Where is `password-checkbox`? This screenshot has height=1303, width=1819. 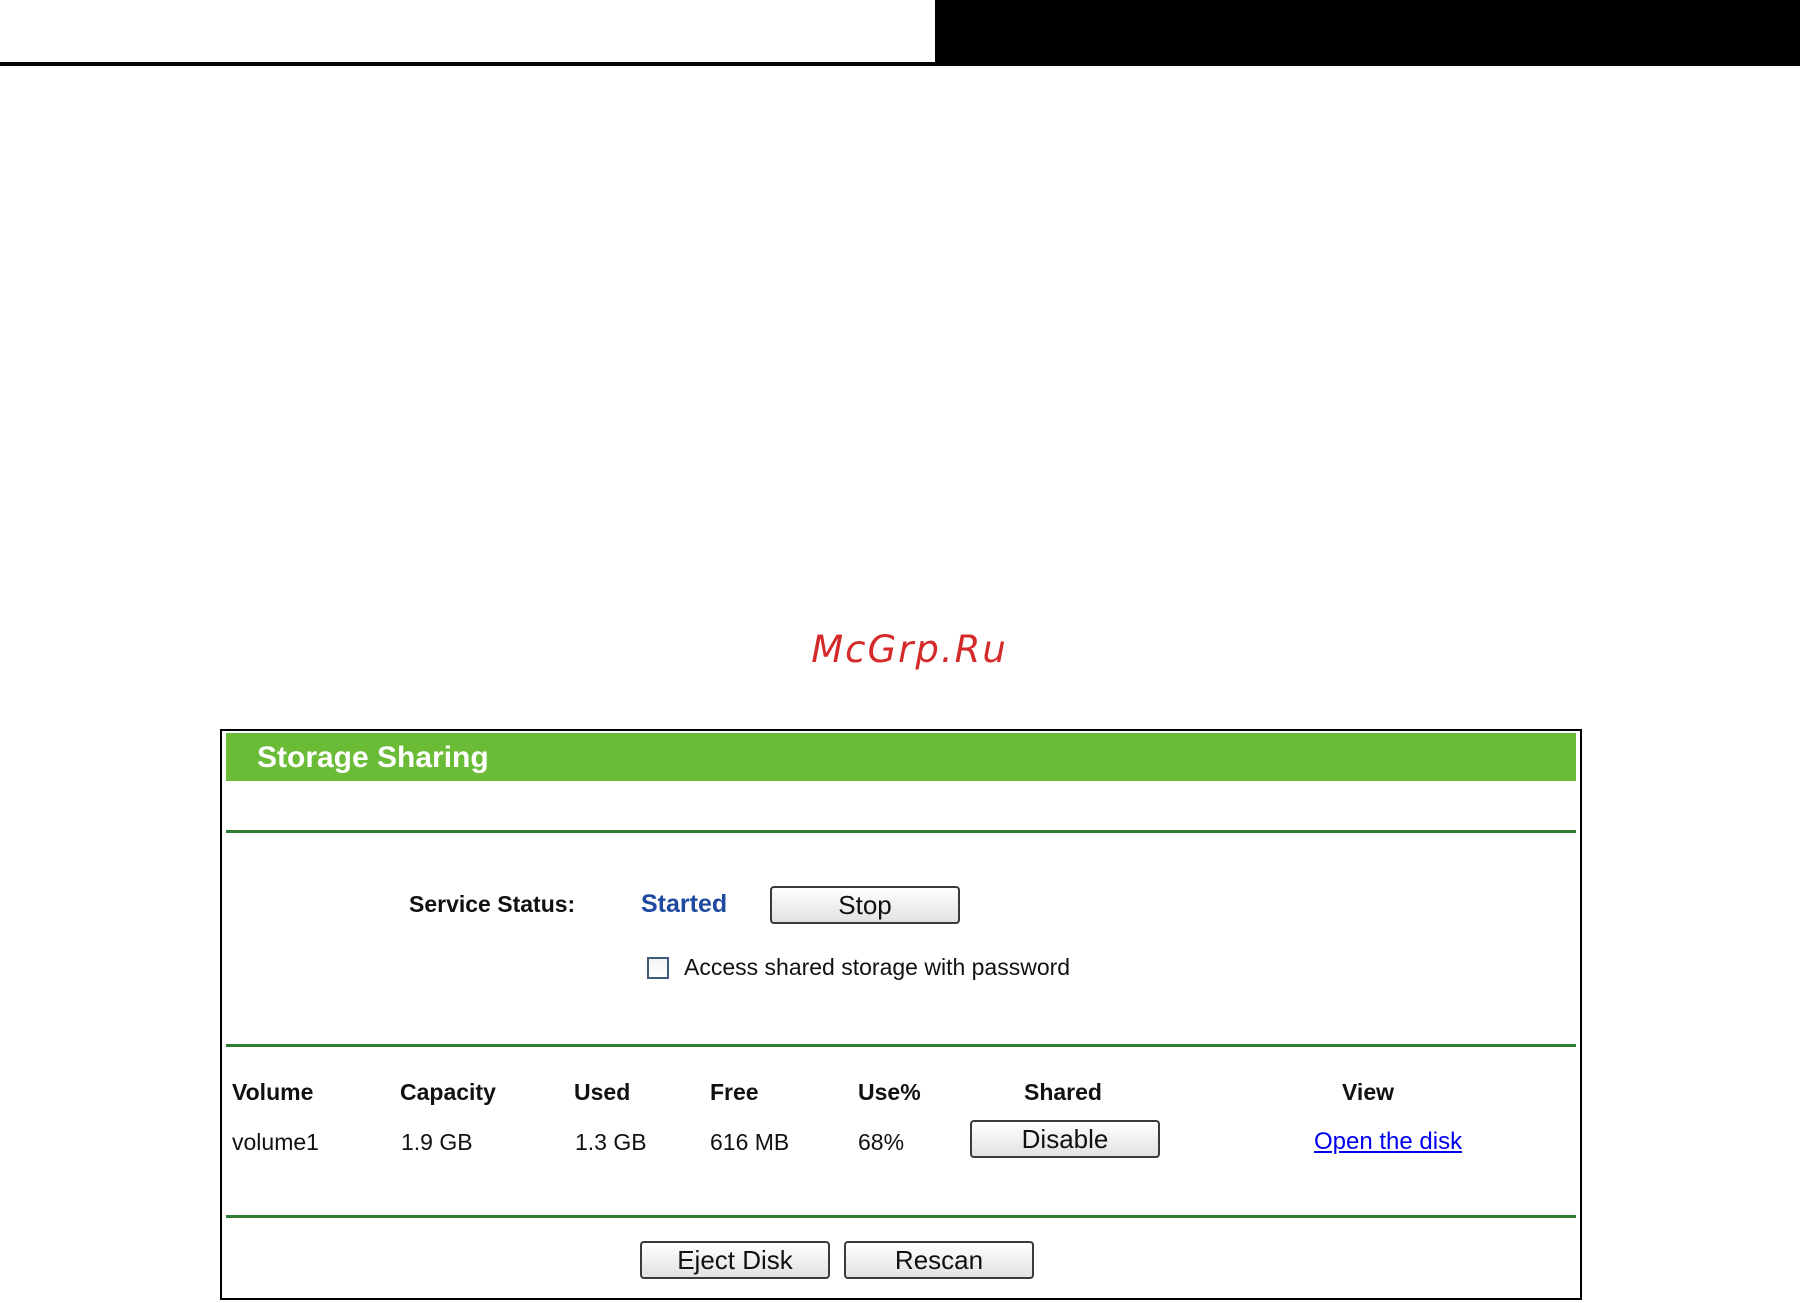
password-checkbox is located at coordinates (658, 968).